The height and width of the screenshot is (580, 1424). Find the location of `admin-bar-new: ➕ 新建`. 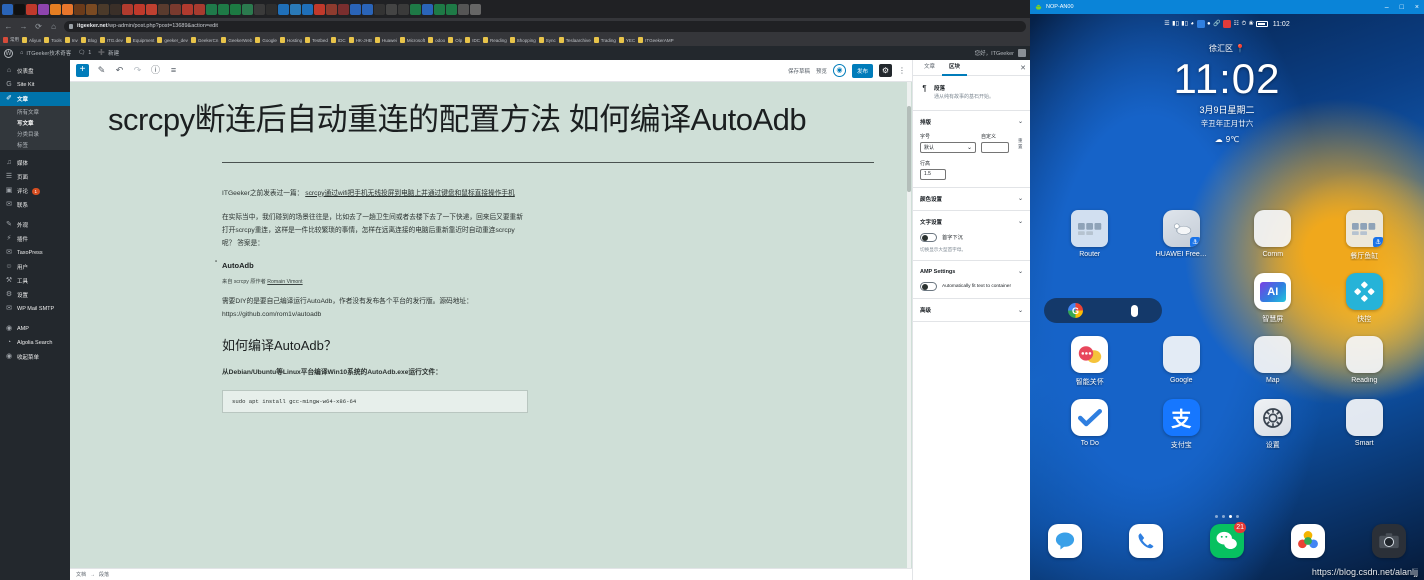

admin-bar-new: ➕ 新建 is located at coordinates (108, 53).